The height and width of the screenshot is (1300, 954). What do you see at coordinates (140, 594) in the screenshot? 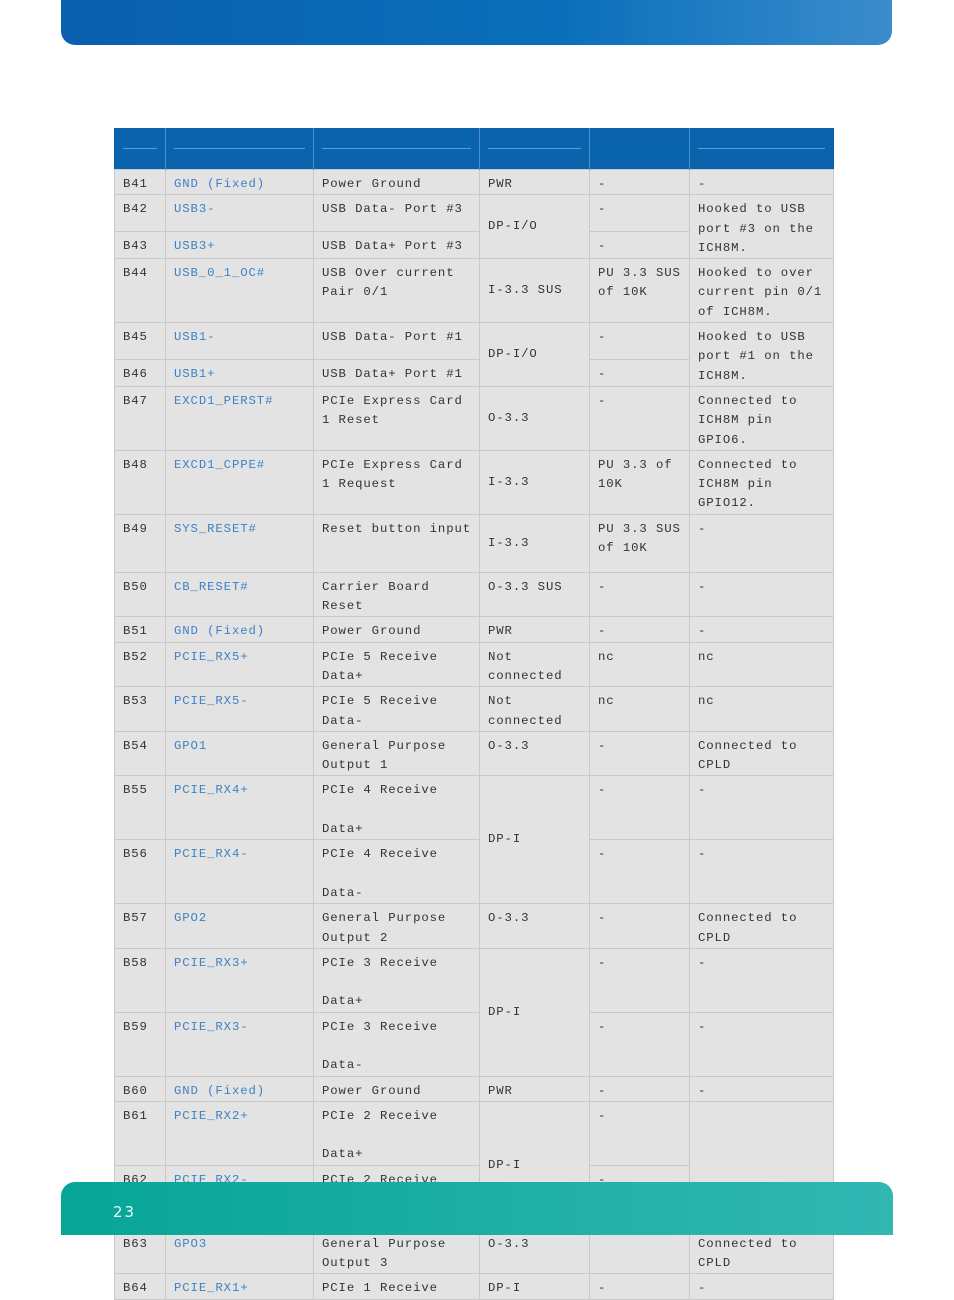
I see `pin-number-cell: B50` at bounding box center [140, 594].